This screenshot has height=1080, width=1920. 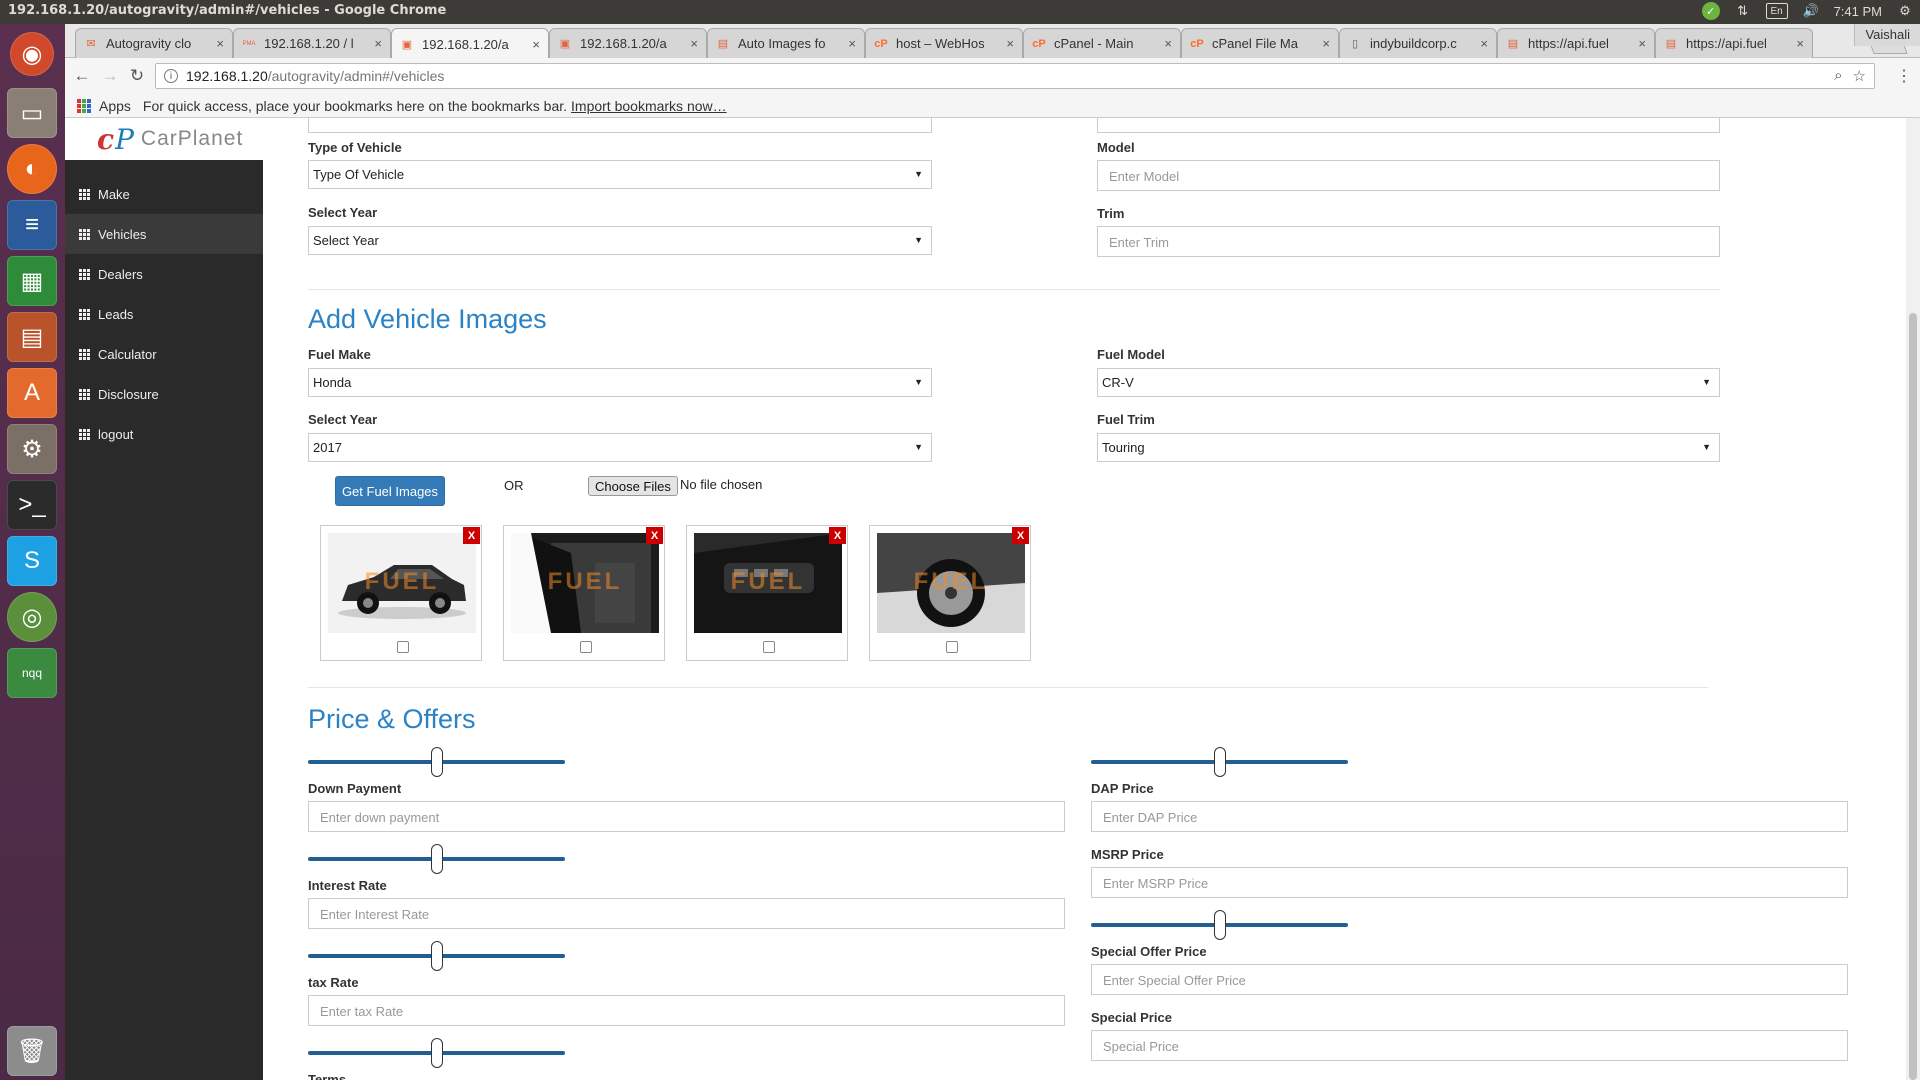 I want to click on bookmark-star-icon: ☆, so click(x=1859, y=76).